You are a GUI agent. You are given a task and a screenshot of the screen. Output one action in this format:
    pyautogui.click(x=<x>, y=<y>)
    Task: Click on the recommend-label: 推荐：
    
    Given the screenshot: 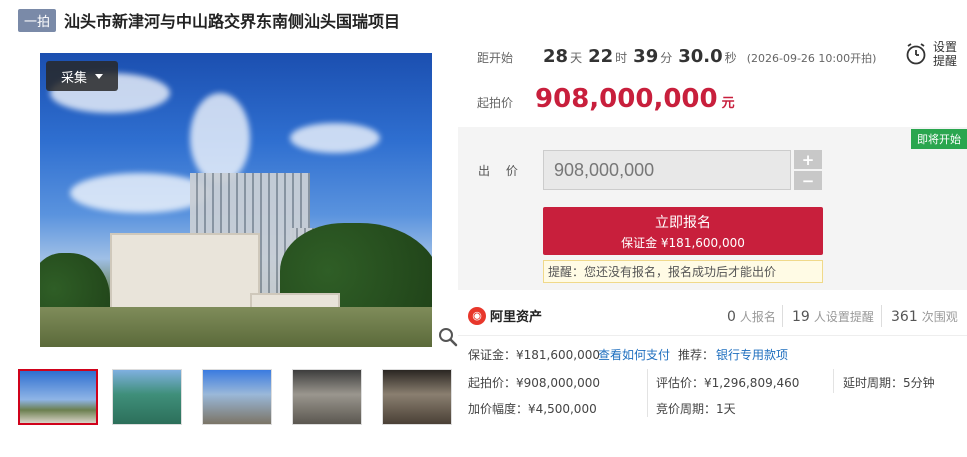 What is the action you would take?
    pyautogui.click(x=696, y=355)
    